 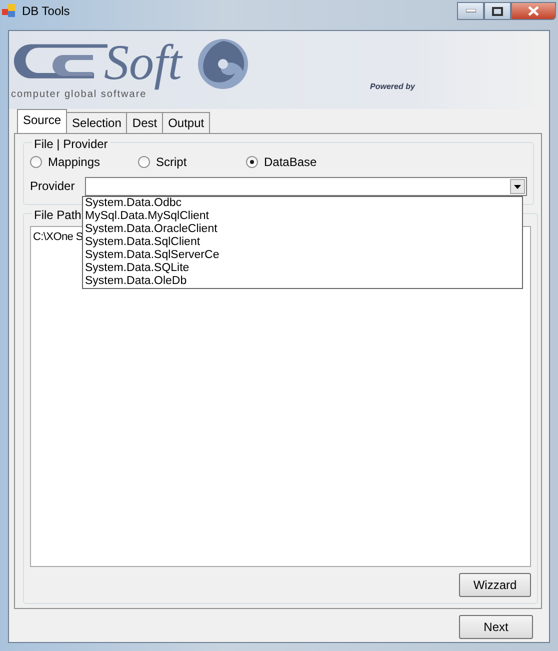 I want to click on window-title: DB Tools, so click(x=46, y=11).